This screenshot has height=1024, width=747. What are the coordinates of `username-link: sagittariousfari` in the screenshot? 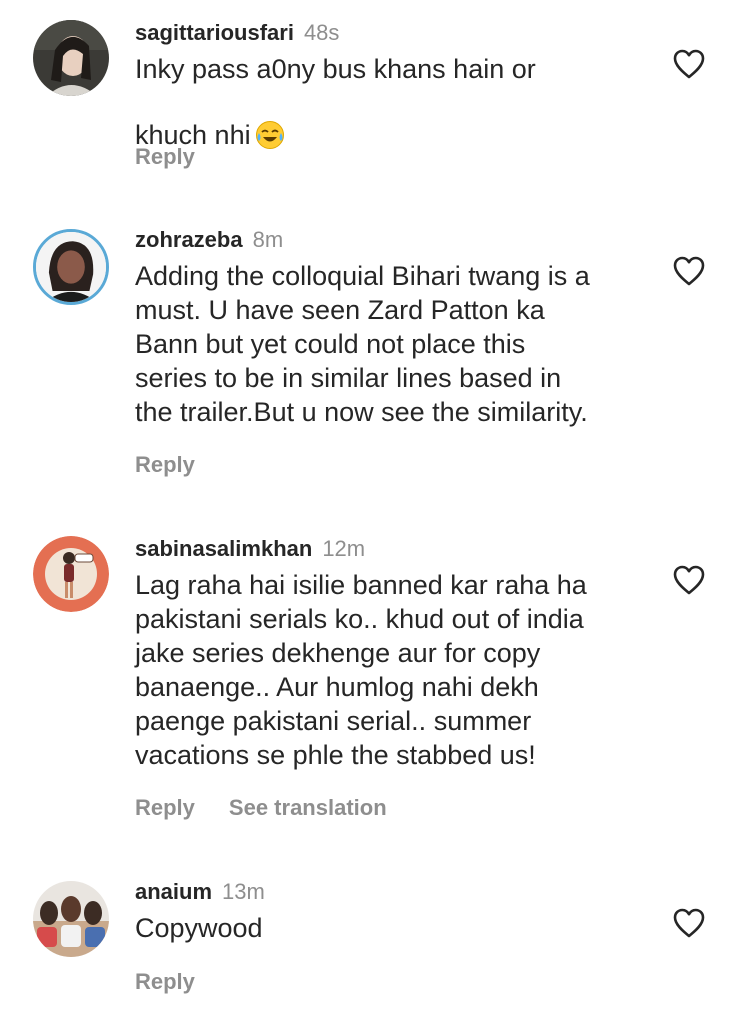 It's located at (214, 32).